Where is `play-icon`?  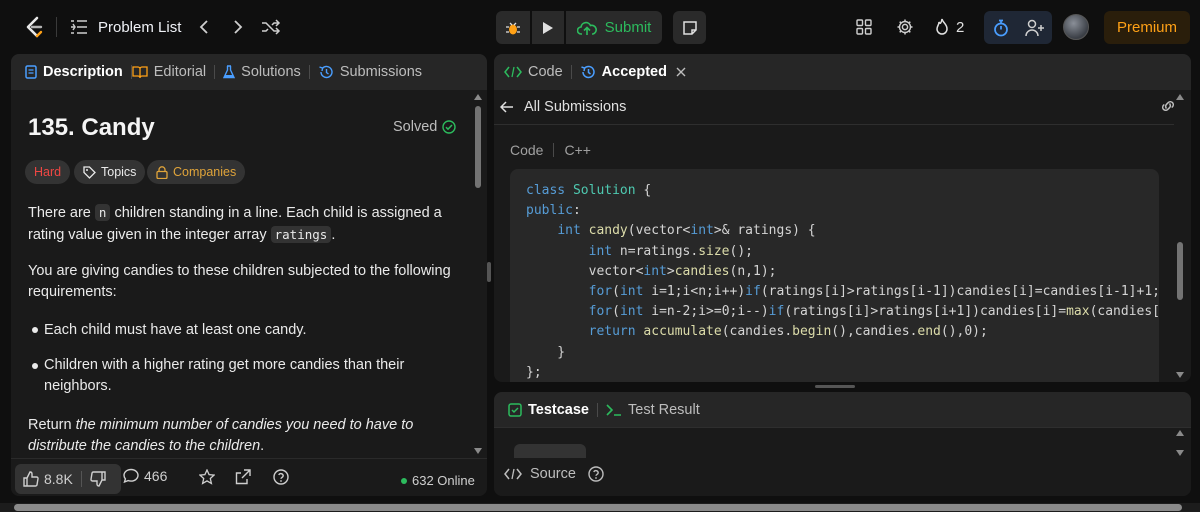
play-icon is located at coordinates (548, 27).